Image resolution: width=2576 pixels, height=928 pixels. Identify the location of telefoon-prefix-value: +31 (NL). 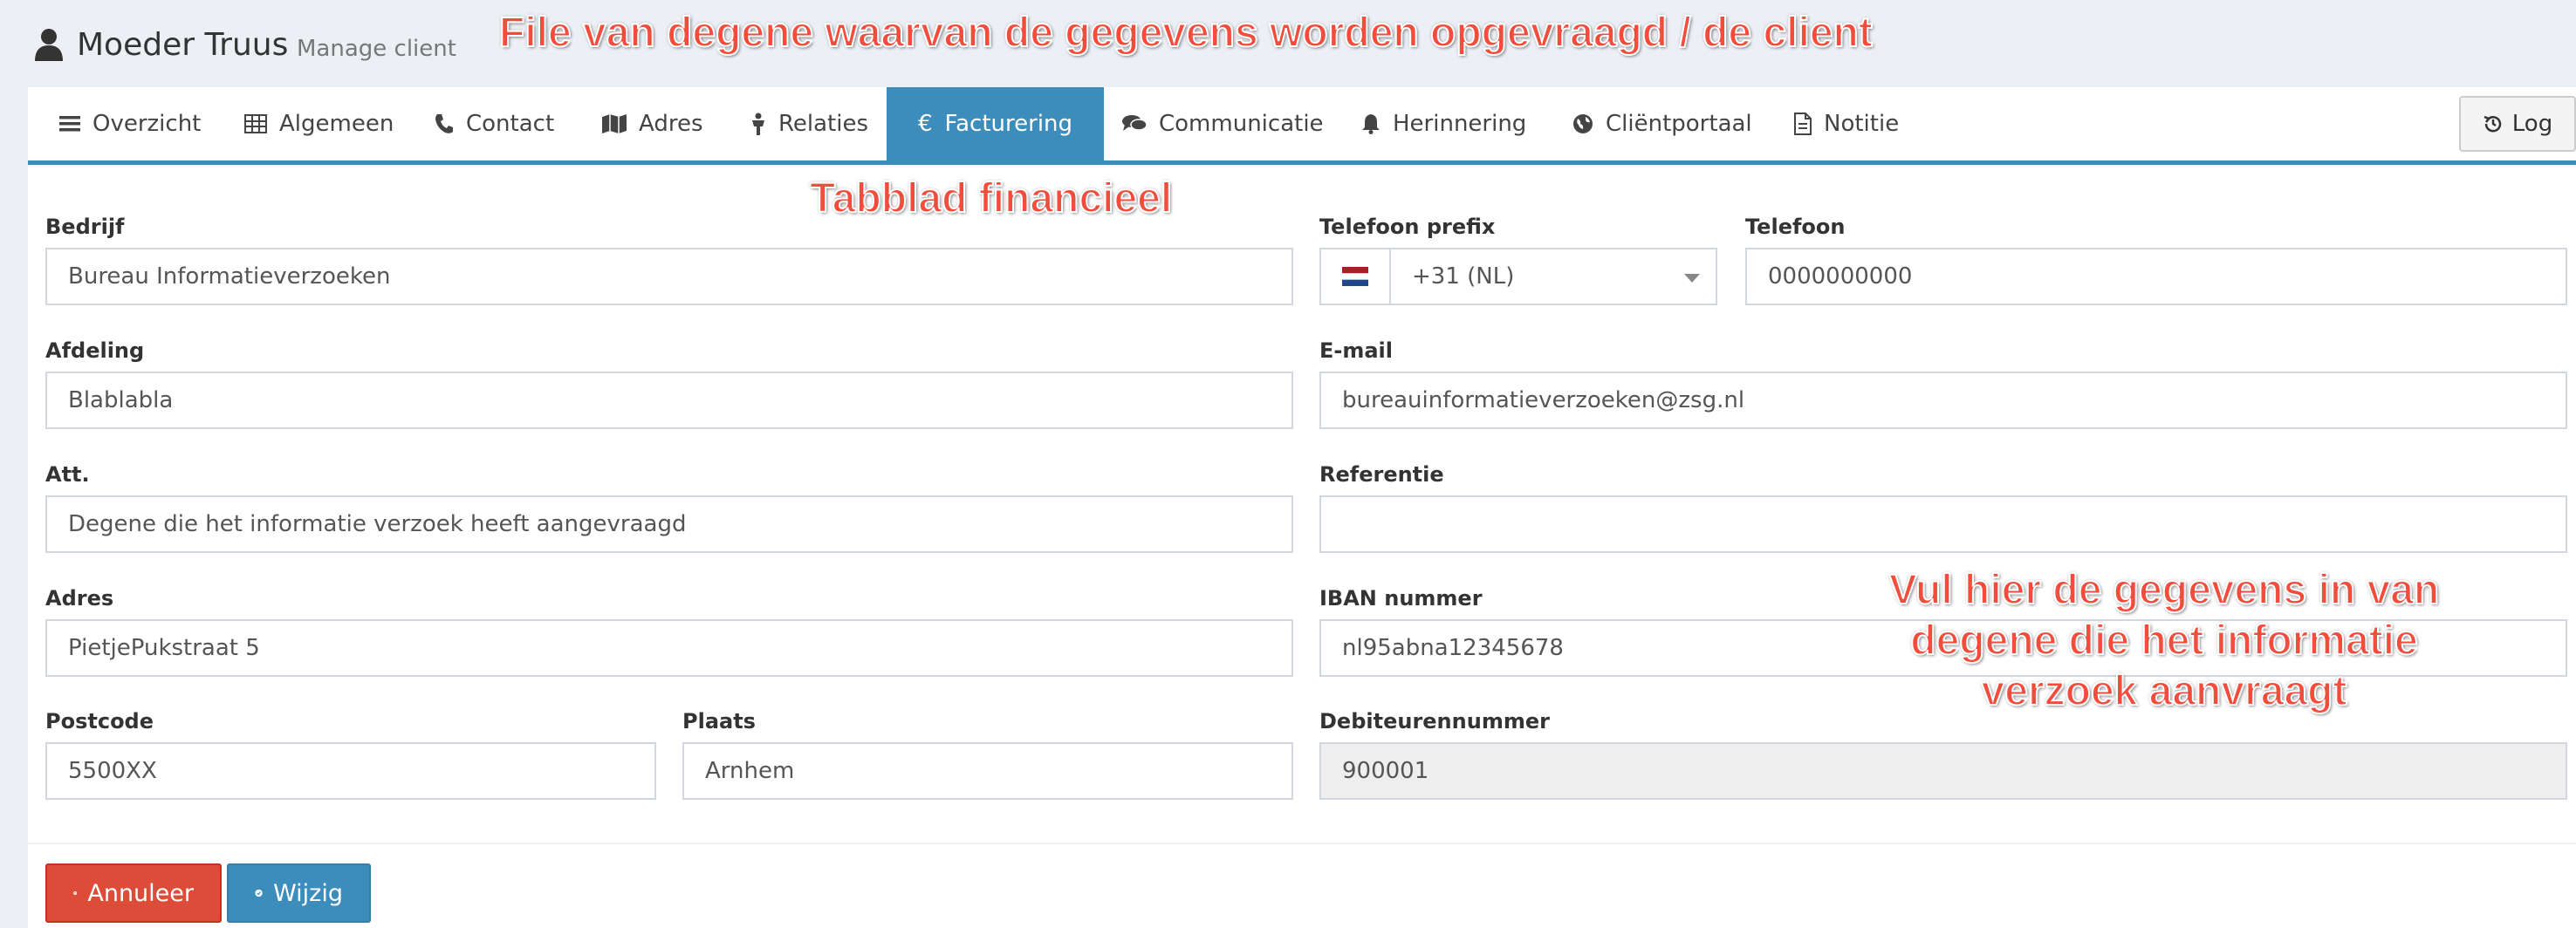
(1463, 276).